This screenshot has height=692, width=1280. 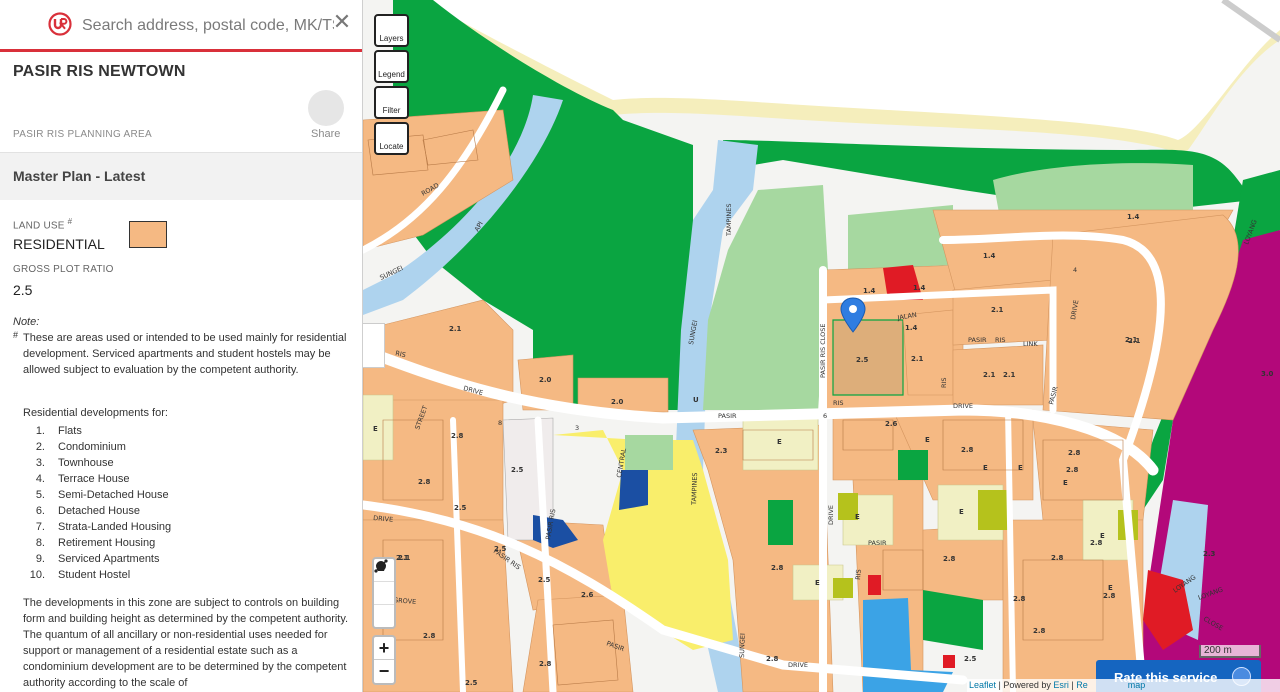 I want to click on share-icon, so click(x=326, y=108).